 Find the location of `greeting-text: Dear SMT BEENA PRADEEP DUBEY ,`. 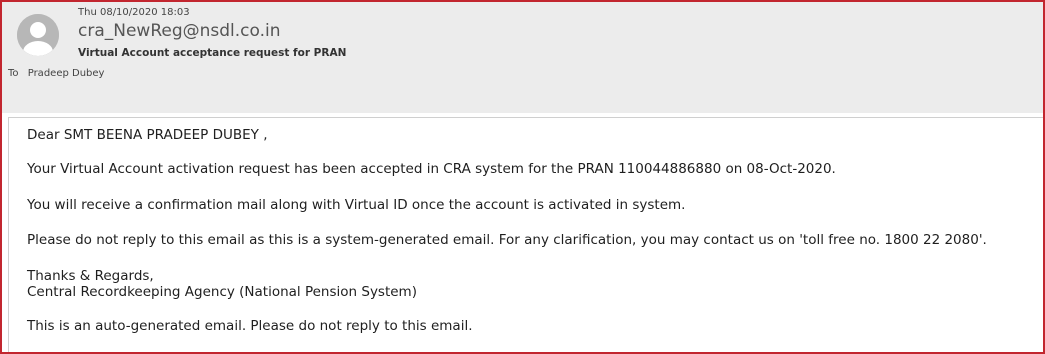

greeting-text: Dear SMT BEENA PRADEEP DUBEY , is located at coordinates (147, 135).